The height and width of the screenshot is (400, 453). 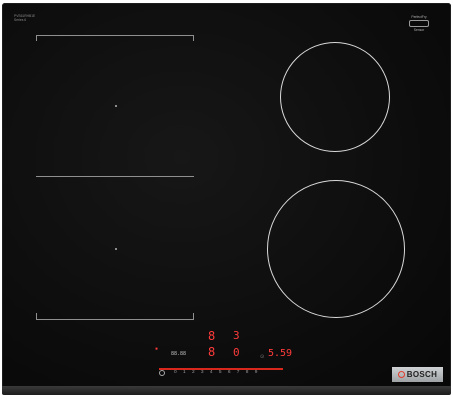 I want to click on power-level-left-display: 8, so click(x=212, y=336).